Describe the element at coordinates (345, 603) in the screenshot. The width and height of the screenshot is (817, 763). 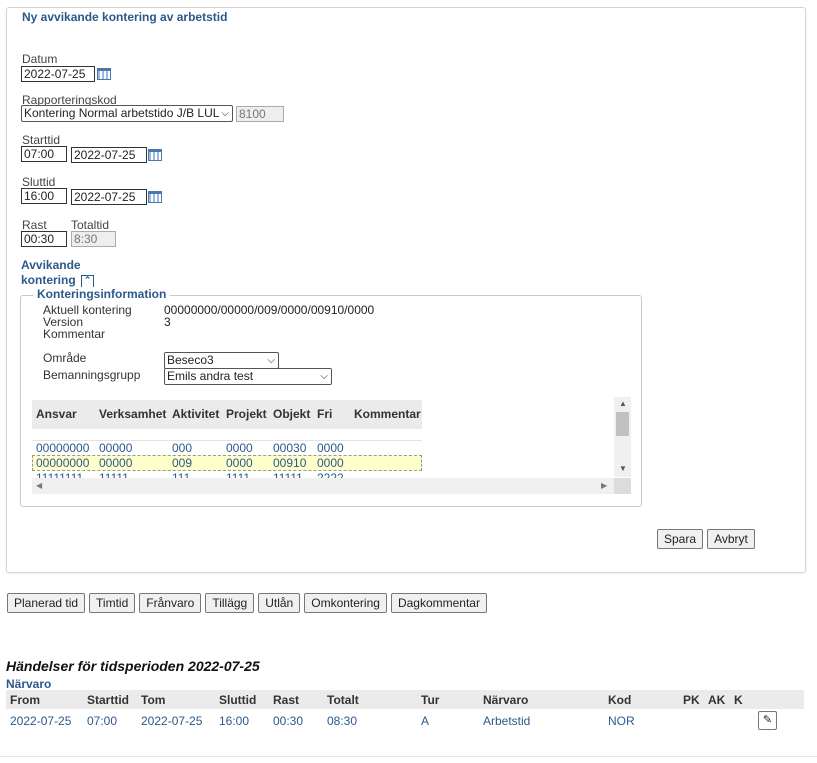
I see `omkontering-button: Omkontering` at that location.